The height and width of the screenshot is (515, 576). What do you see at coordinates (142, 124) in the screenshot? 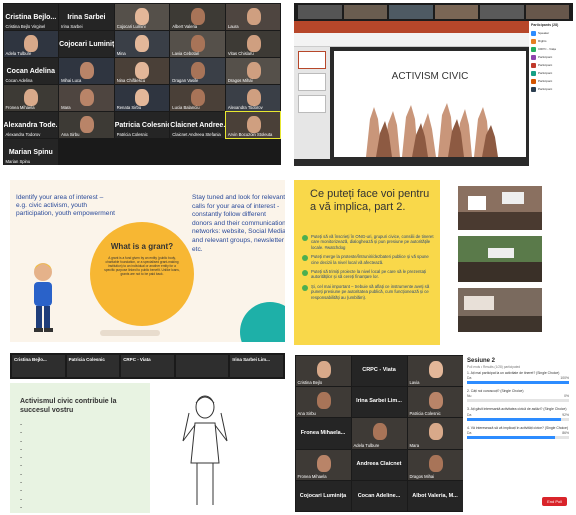
I see `participant-tile: Patricia Colesnic Patricia Colesnic` at bounding box center [142, 124].